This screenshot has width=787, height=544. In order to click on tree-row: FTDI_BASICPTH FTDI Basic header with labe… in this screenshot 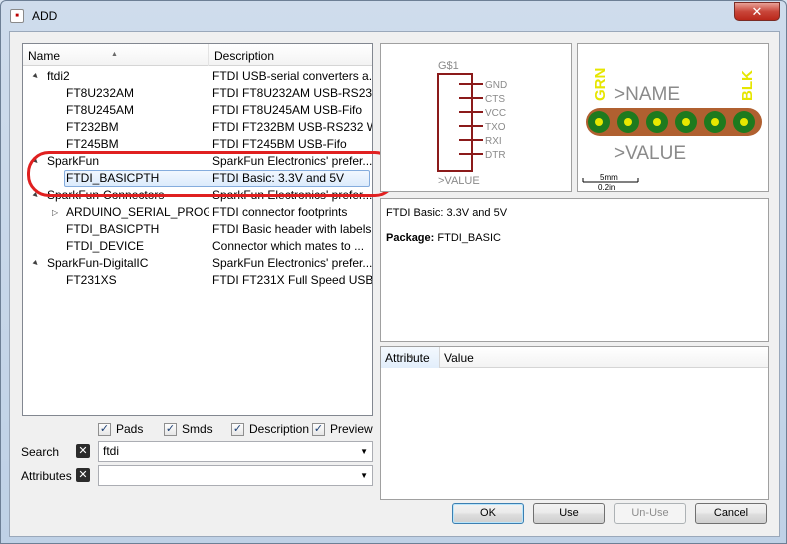, I will do `click(197, 229)`.